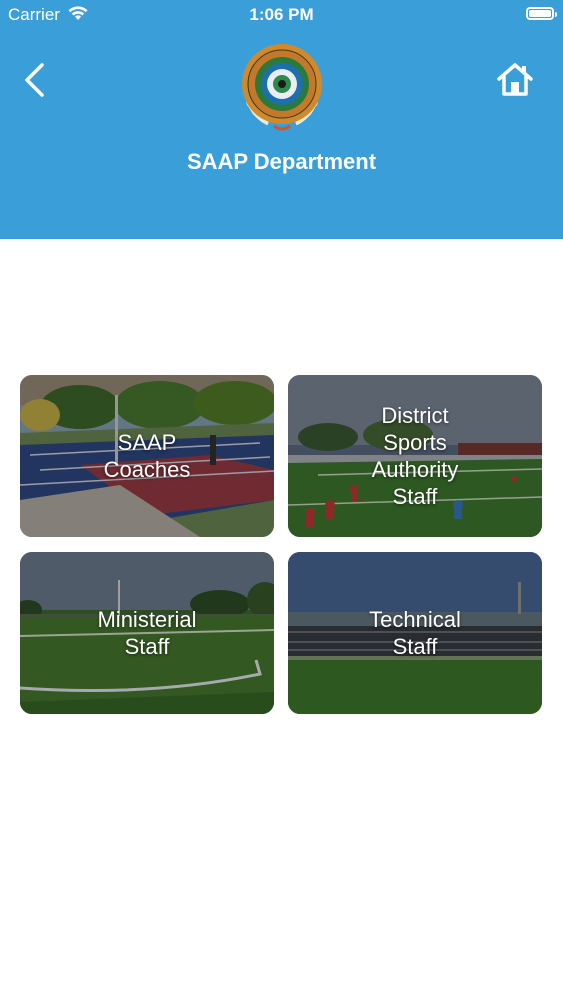  I want to click on card-label: Technical Staff, so click(415, 633).